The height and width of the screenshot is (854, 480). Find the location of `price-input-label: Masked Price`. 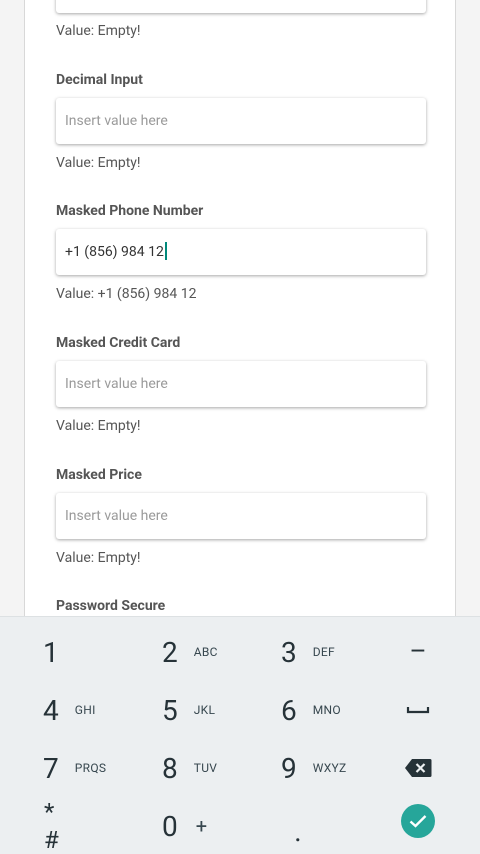

price-input-label: Masked Price is located at coordinates (99, 475).